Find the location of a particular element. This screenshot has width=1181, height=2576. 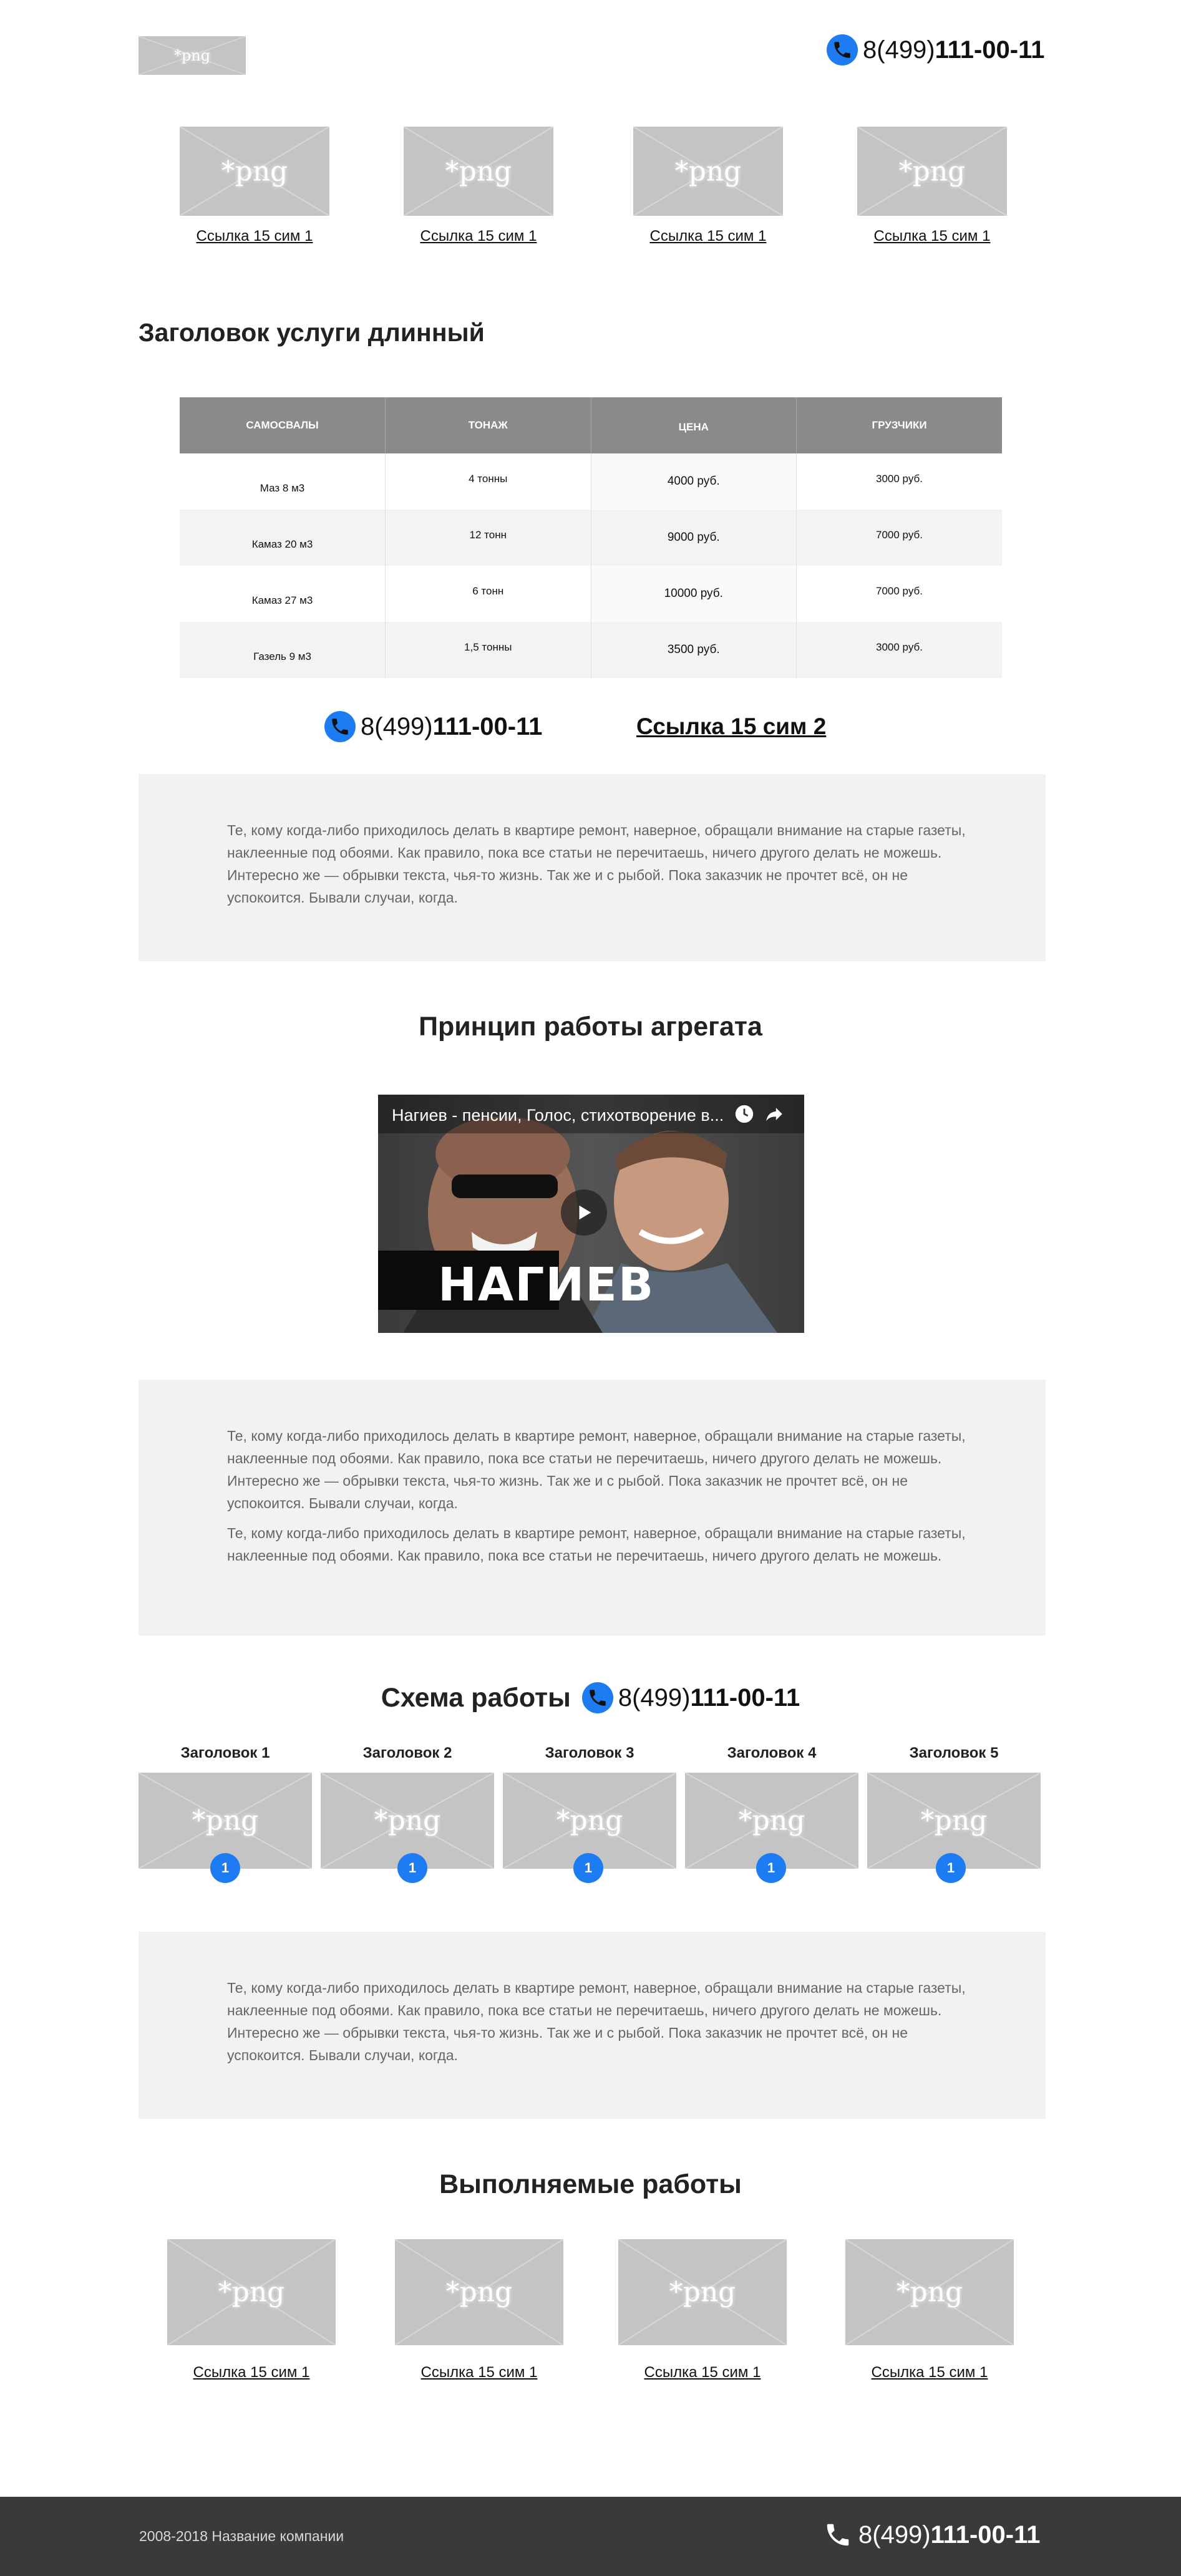

logo-label: *png is located at coordinates (192, 55).